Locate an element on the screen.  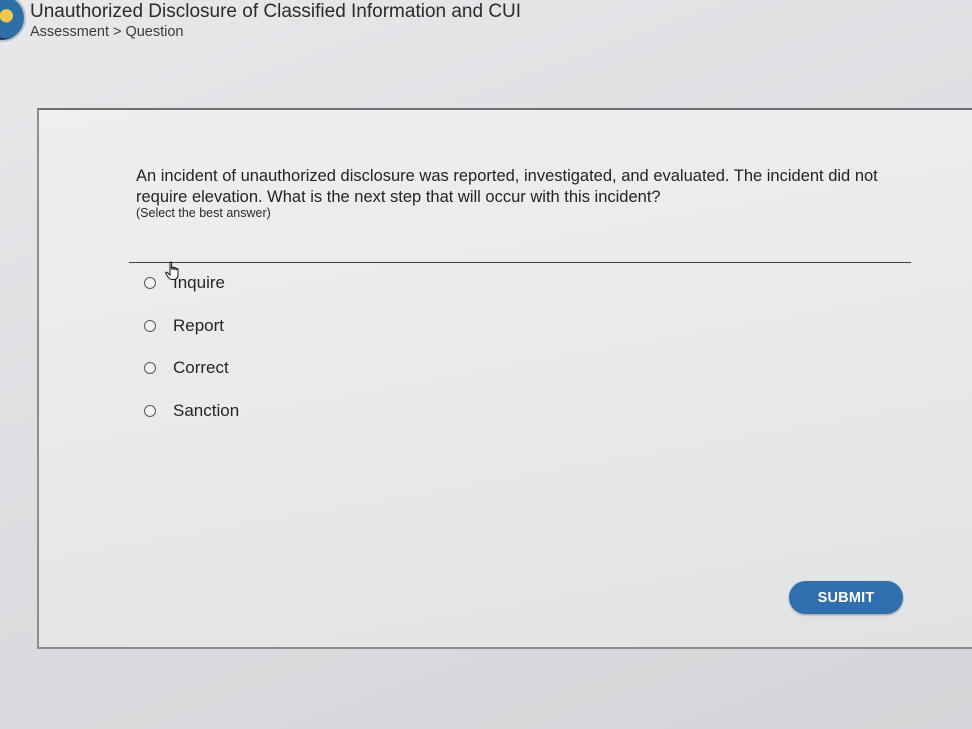
option-label: Inquire is located at coordinates (199, 283).